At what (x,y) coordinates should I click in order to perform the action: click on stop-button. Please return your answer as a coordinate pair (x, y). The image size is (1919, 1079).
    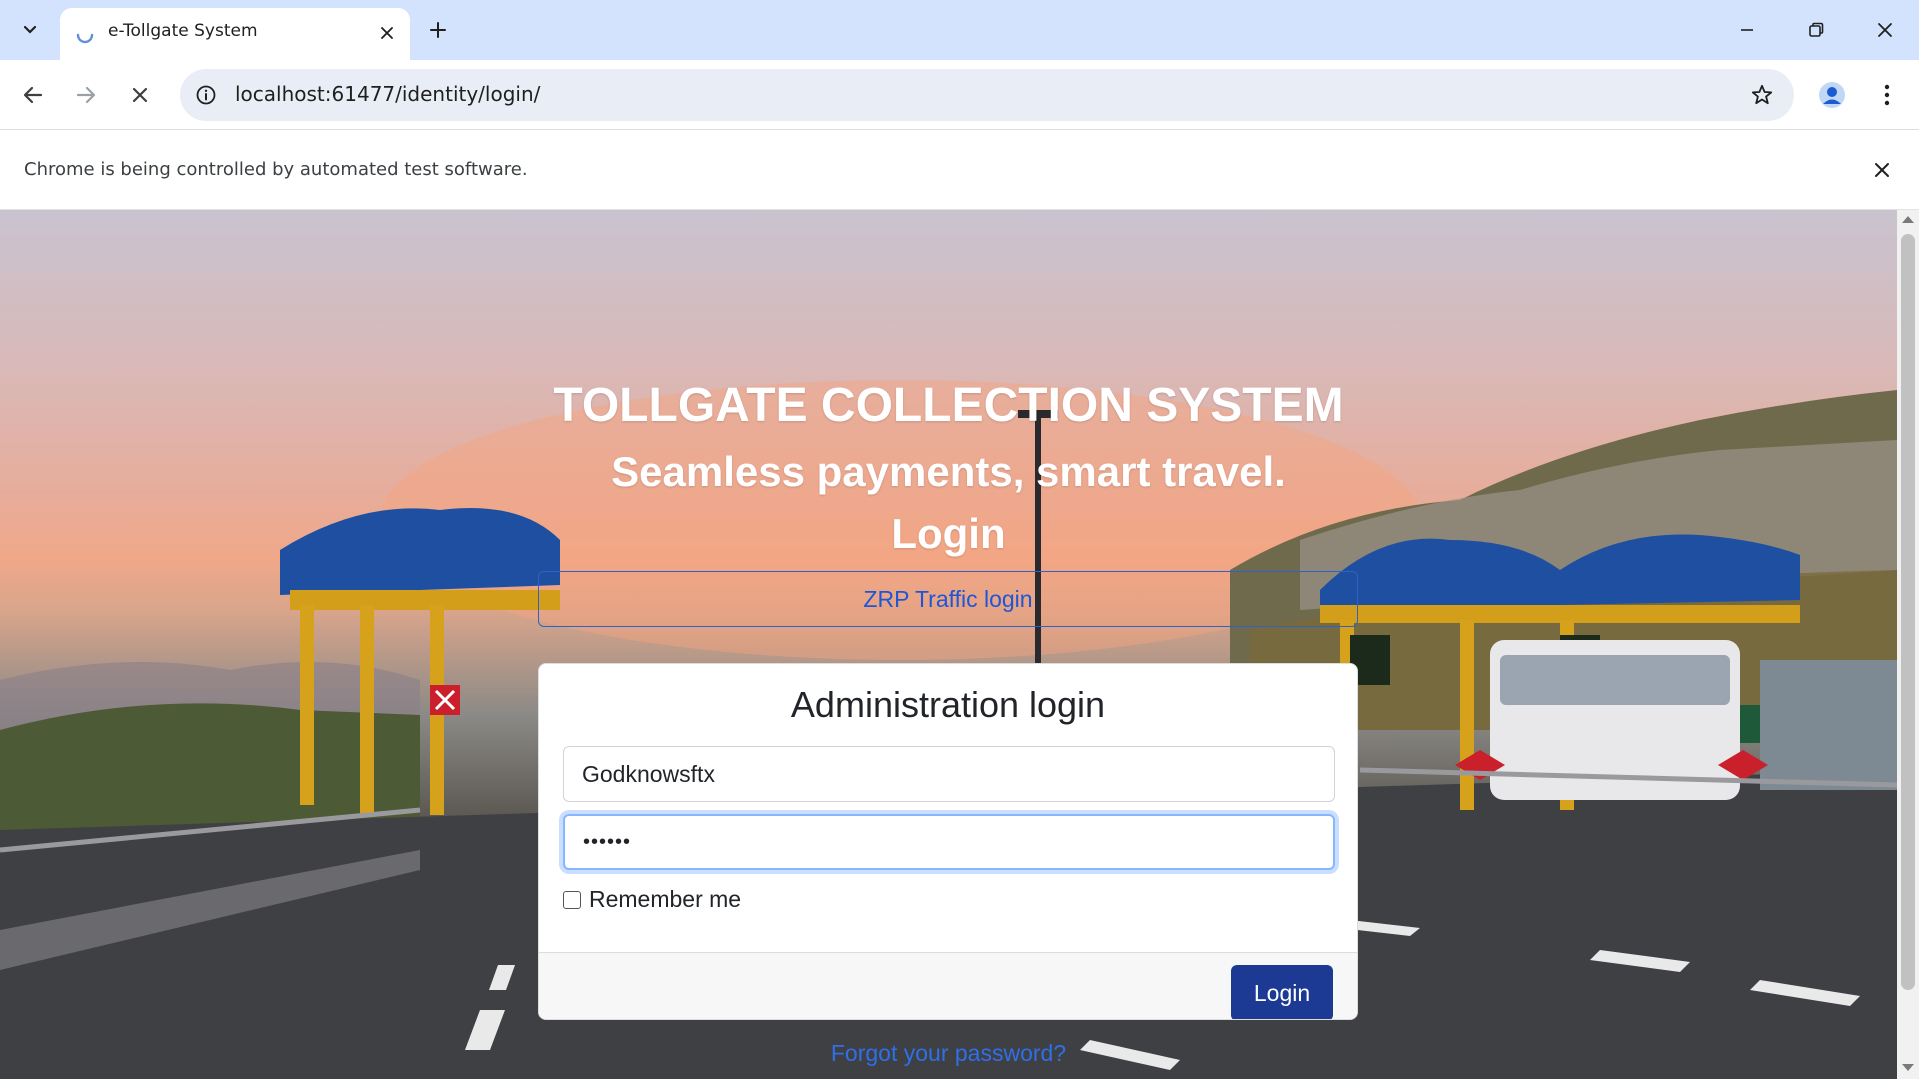
    Looking at the image, I should click on (140, 95).